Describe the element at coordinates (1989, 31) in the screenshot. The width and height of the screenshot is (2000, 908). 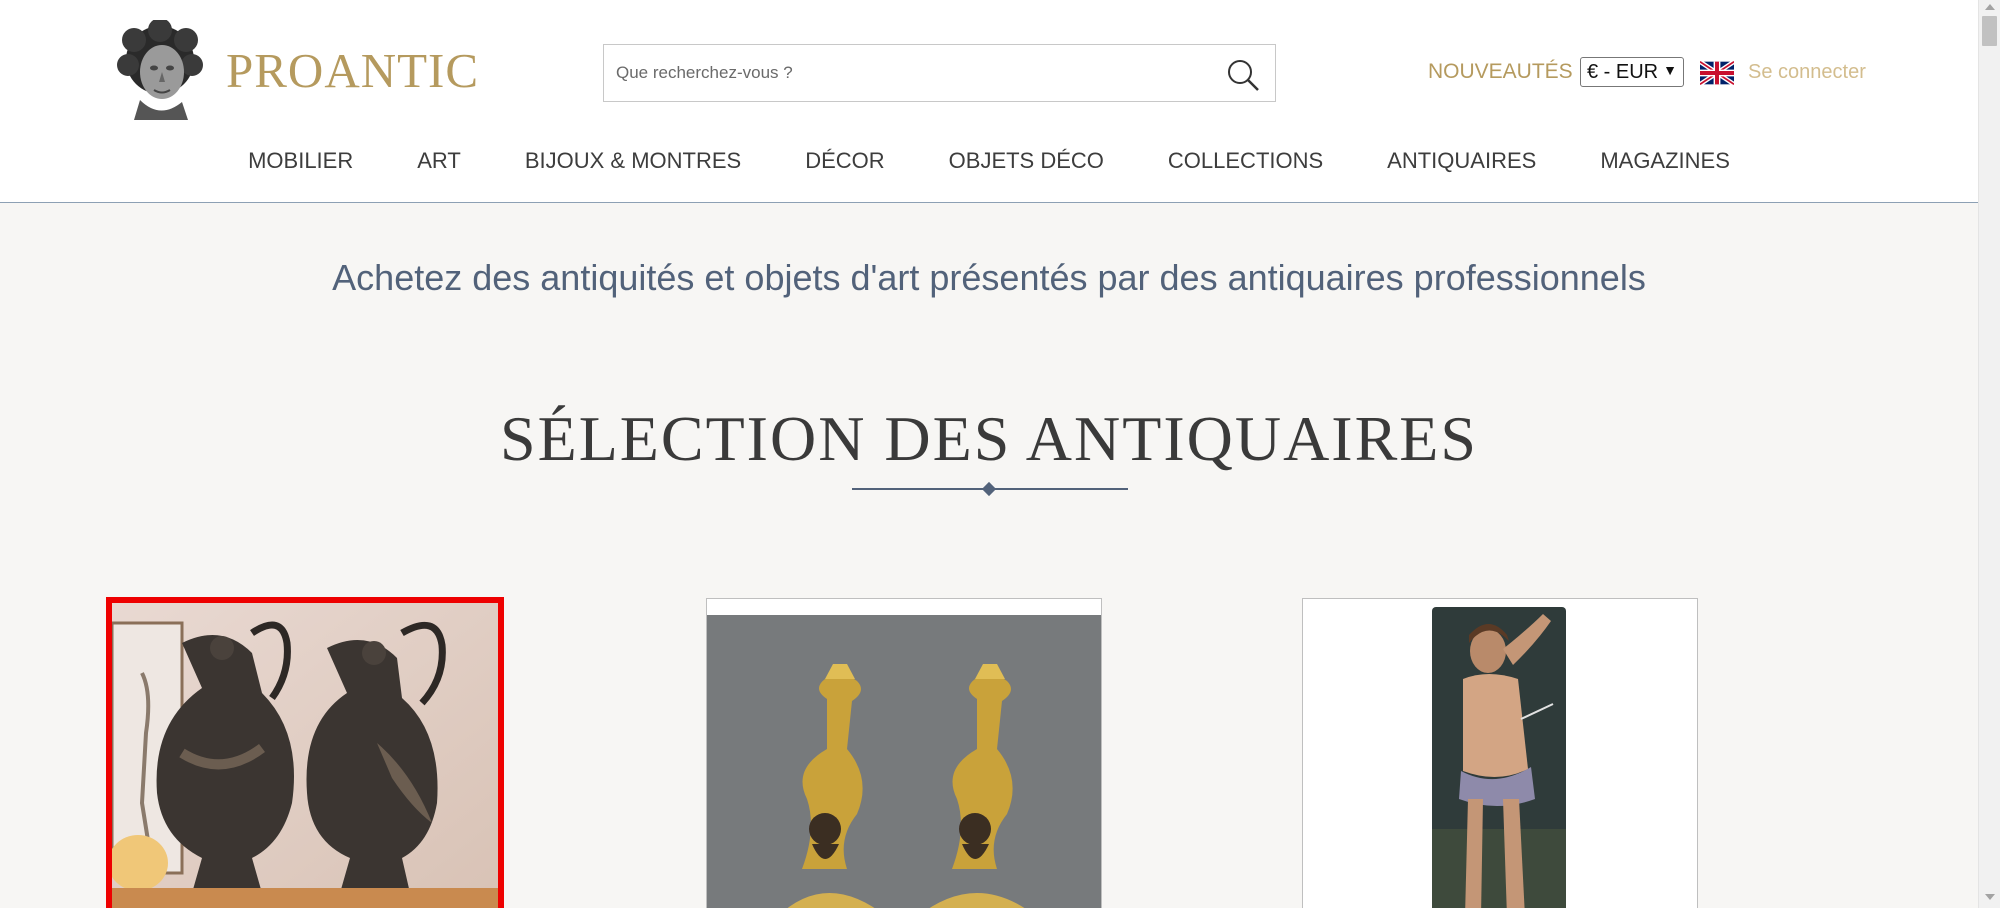
I see `scrollbar-thumb` at that location.